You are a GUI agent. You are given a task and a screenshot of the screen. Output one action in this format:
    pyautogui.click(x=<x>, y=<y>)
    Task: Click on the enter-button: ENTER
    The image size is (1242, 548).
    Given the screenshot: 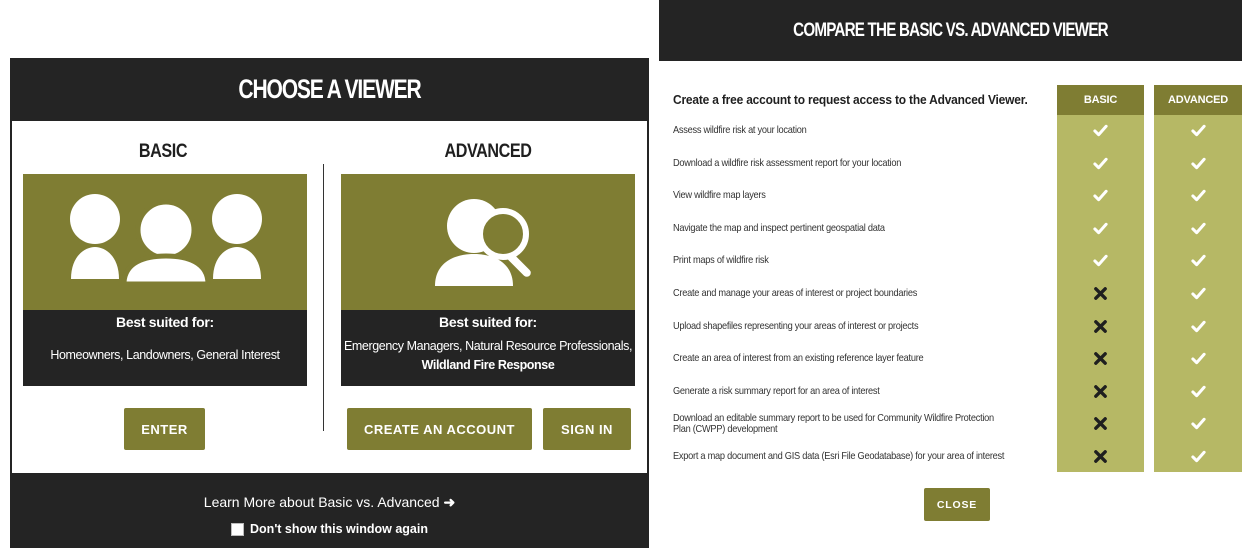 What is the action you would take?
    pyautogui.click(x=164, y=429)
    